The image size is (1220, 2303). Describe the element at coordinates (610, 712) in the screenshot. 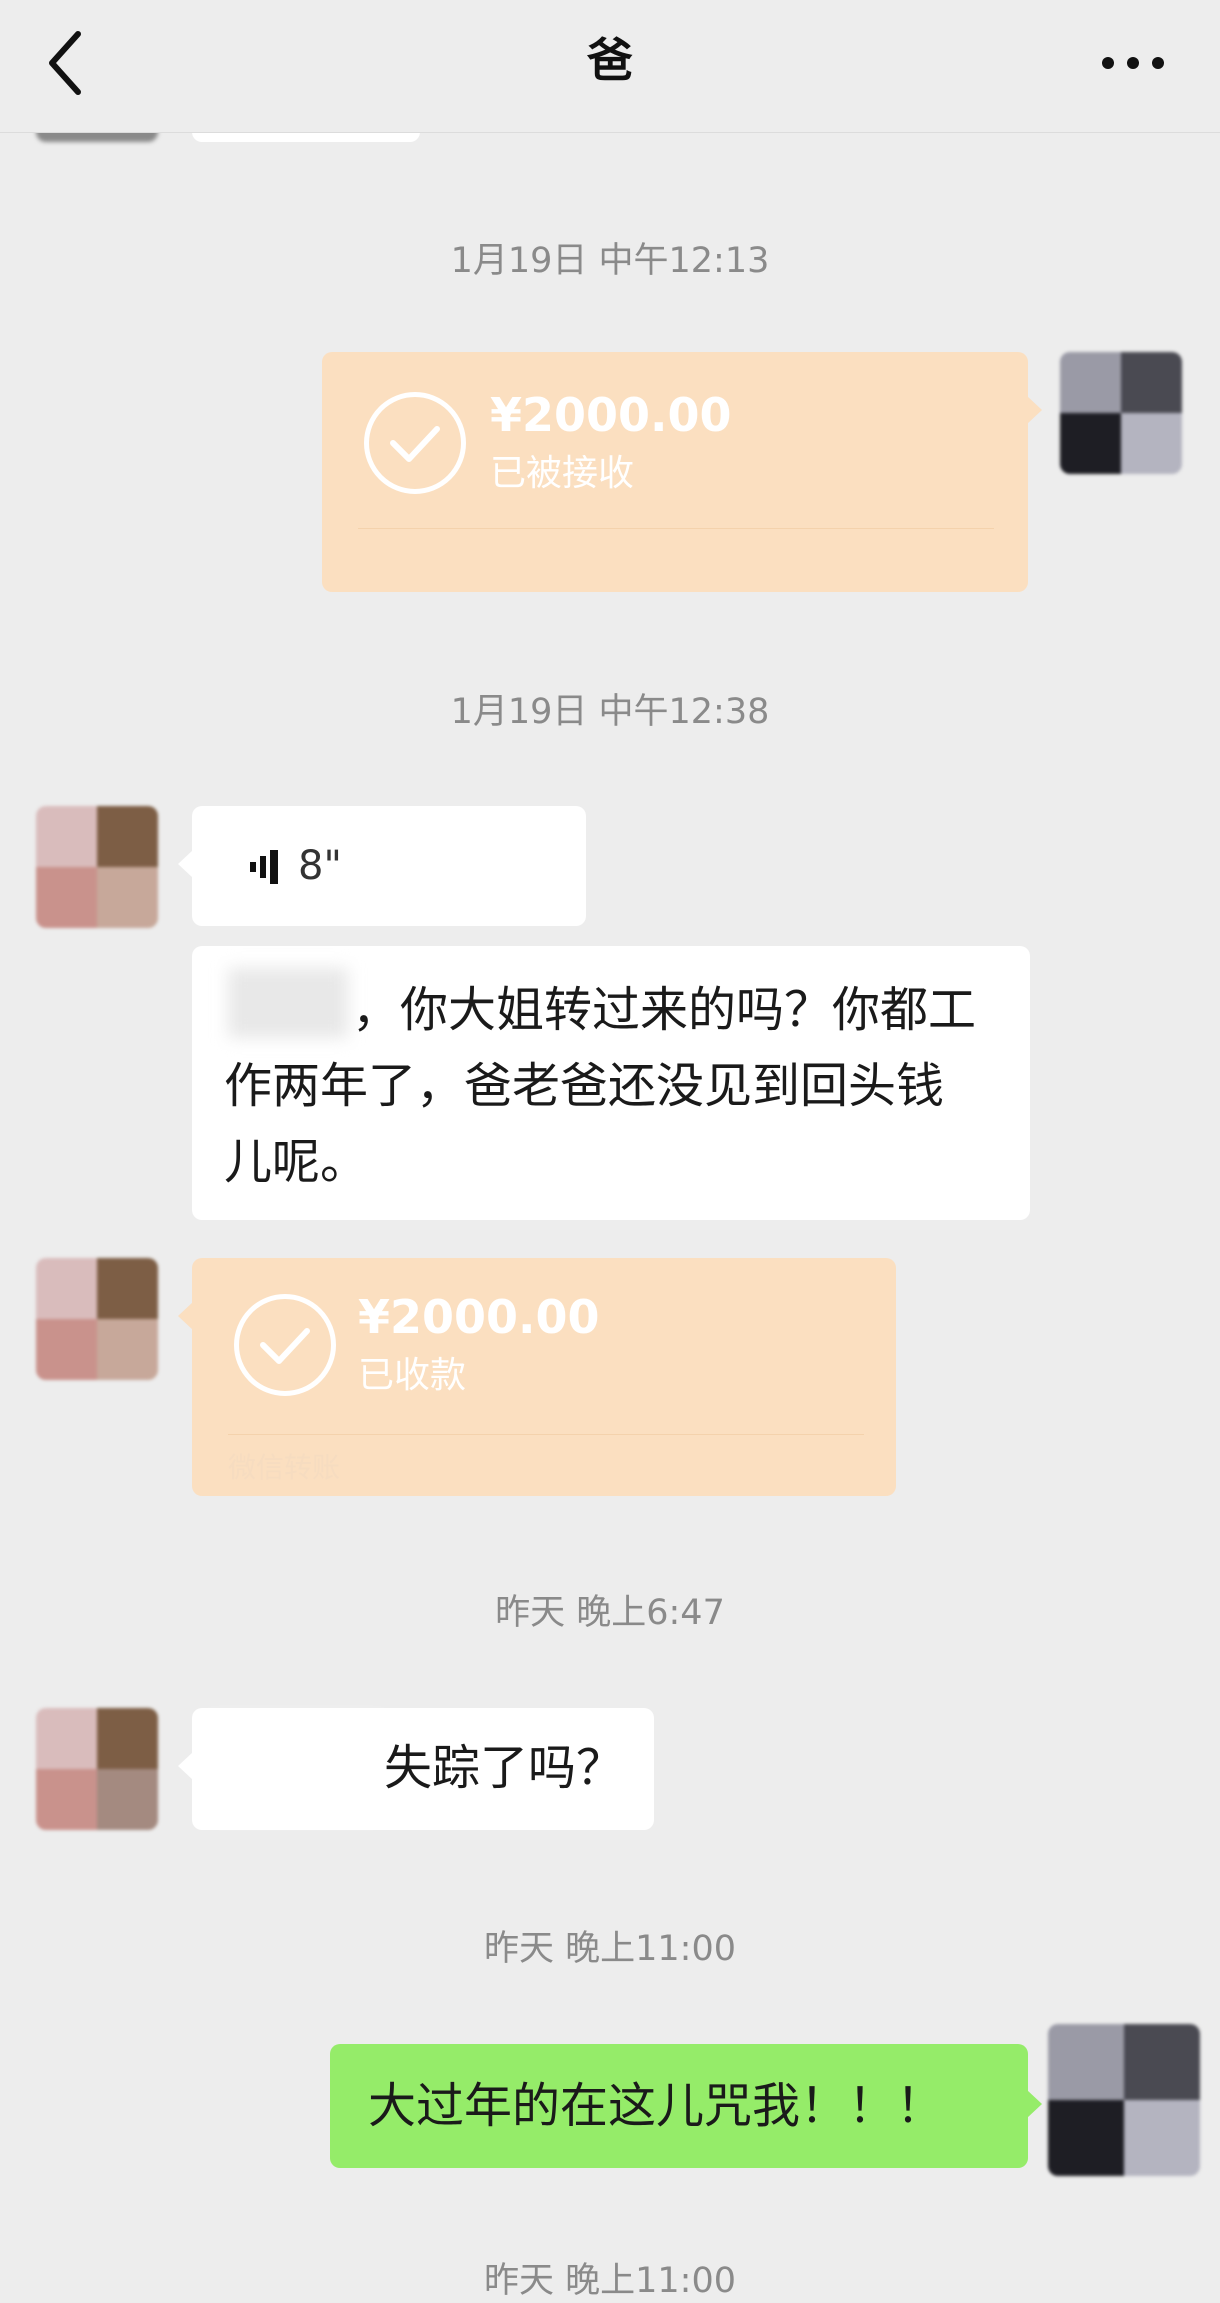

I see `timestamp: 1月19日 中午12:38` at that location.